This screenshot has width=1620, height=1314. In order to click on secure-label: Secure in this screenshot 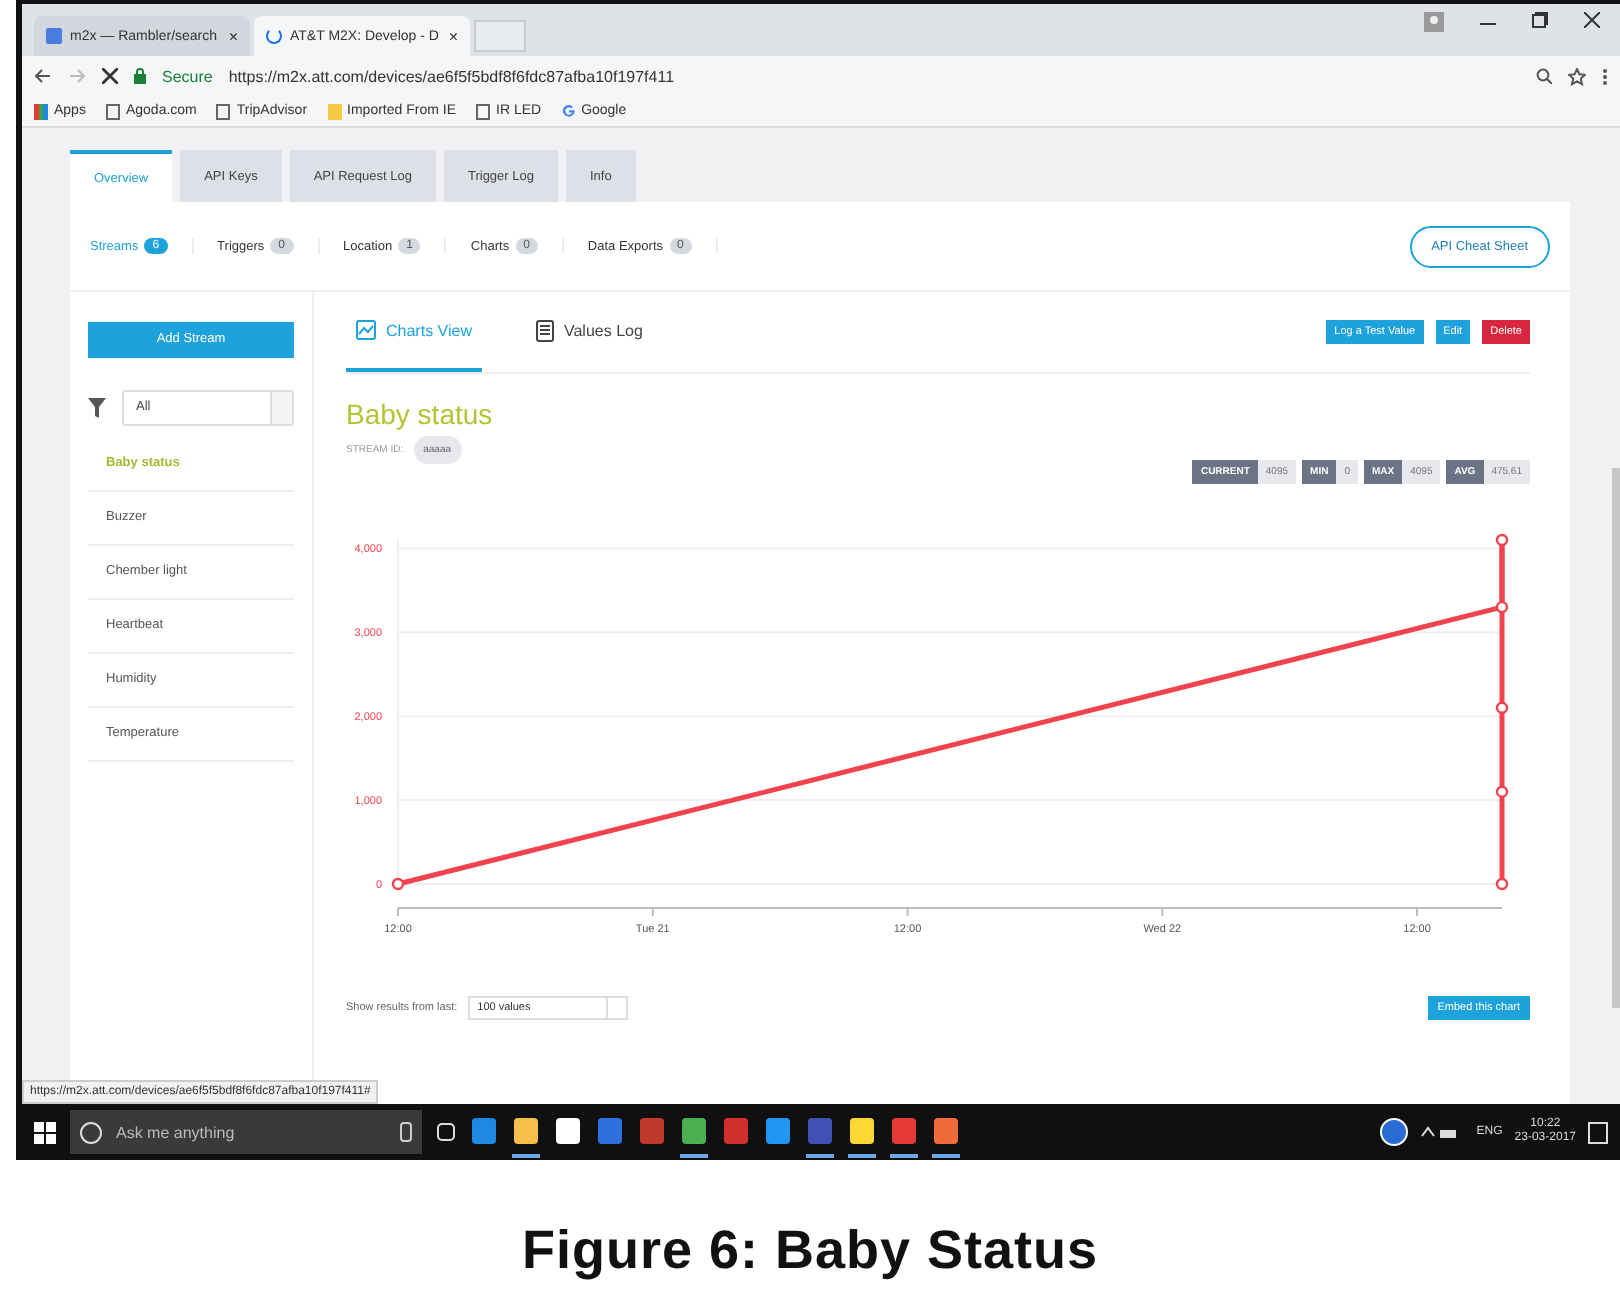, I will do `click(187, 76)`.